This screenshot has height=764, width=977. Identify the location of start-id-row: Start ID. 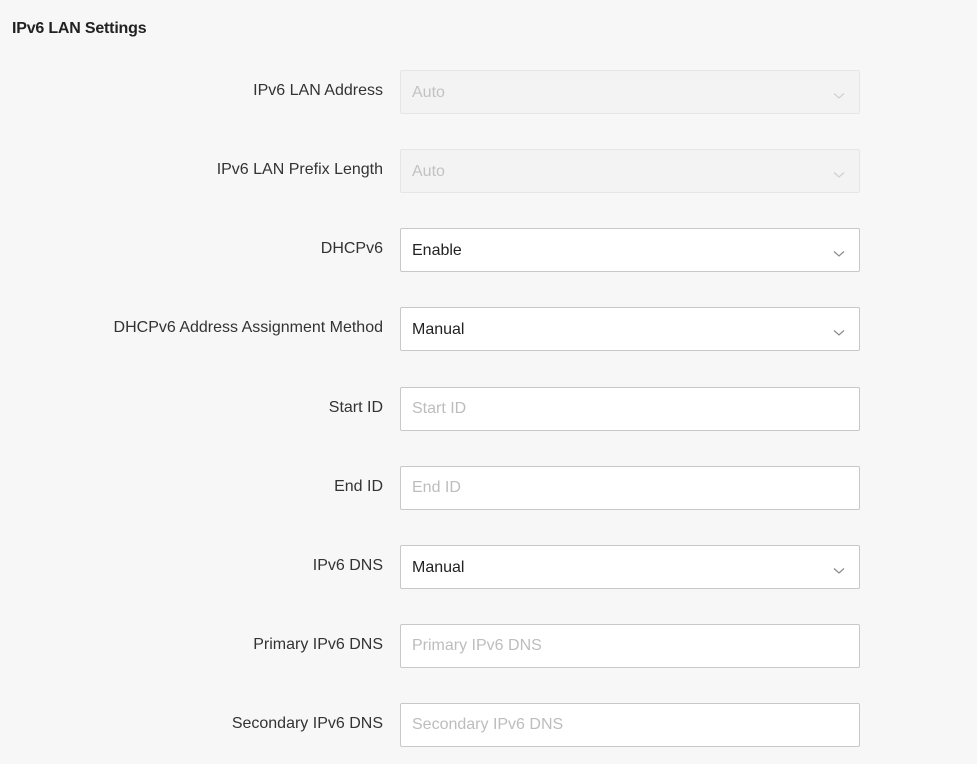
(488, 409).